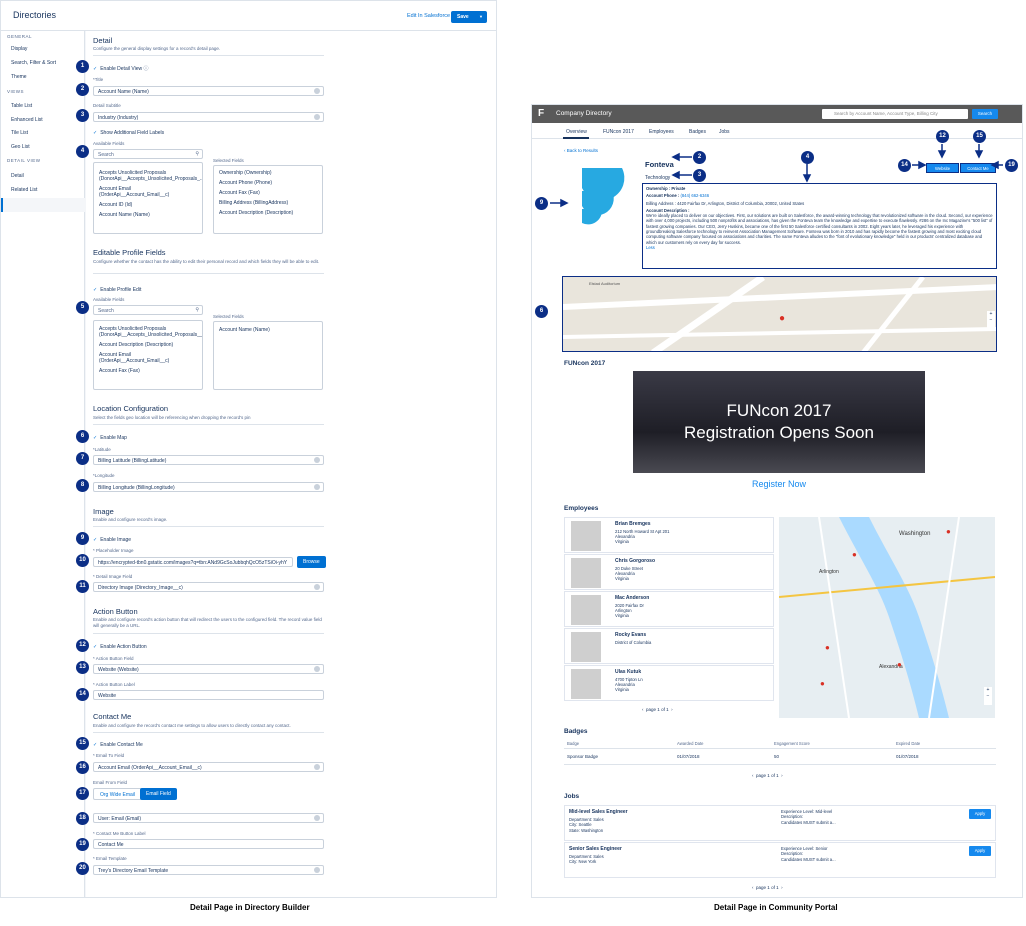 This screenshot has height=926, width=1026. What do you see at coordinates (819, 247) in the screenshot?
I see `less-link: Less` at bounding box center [819, 247].